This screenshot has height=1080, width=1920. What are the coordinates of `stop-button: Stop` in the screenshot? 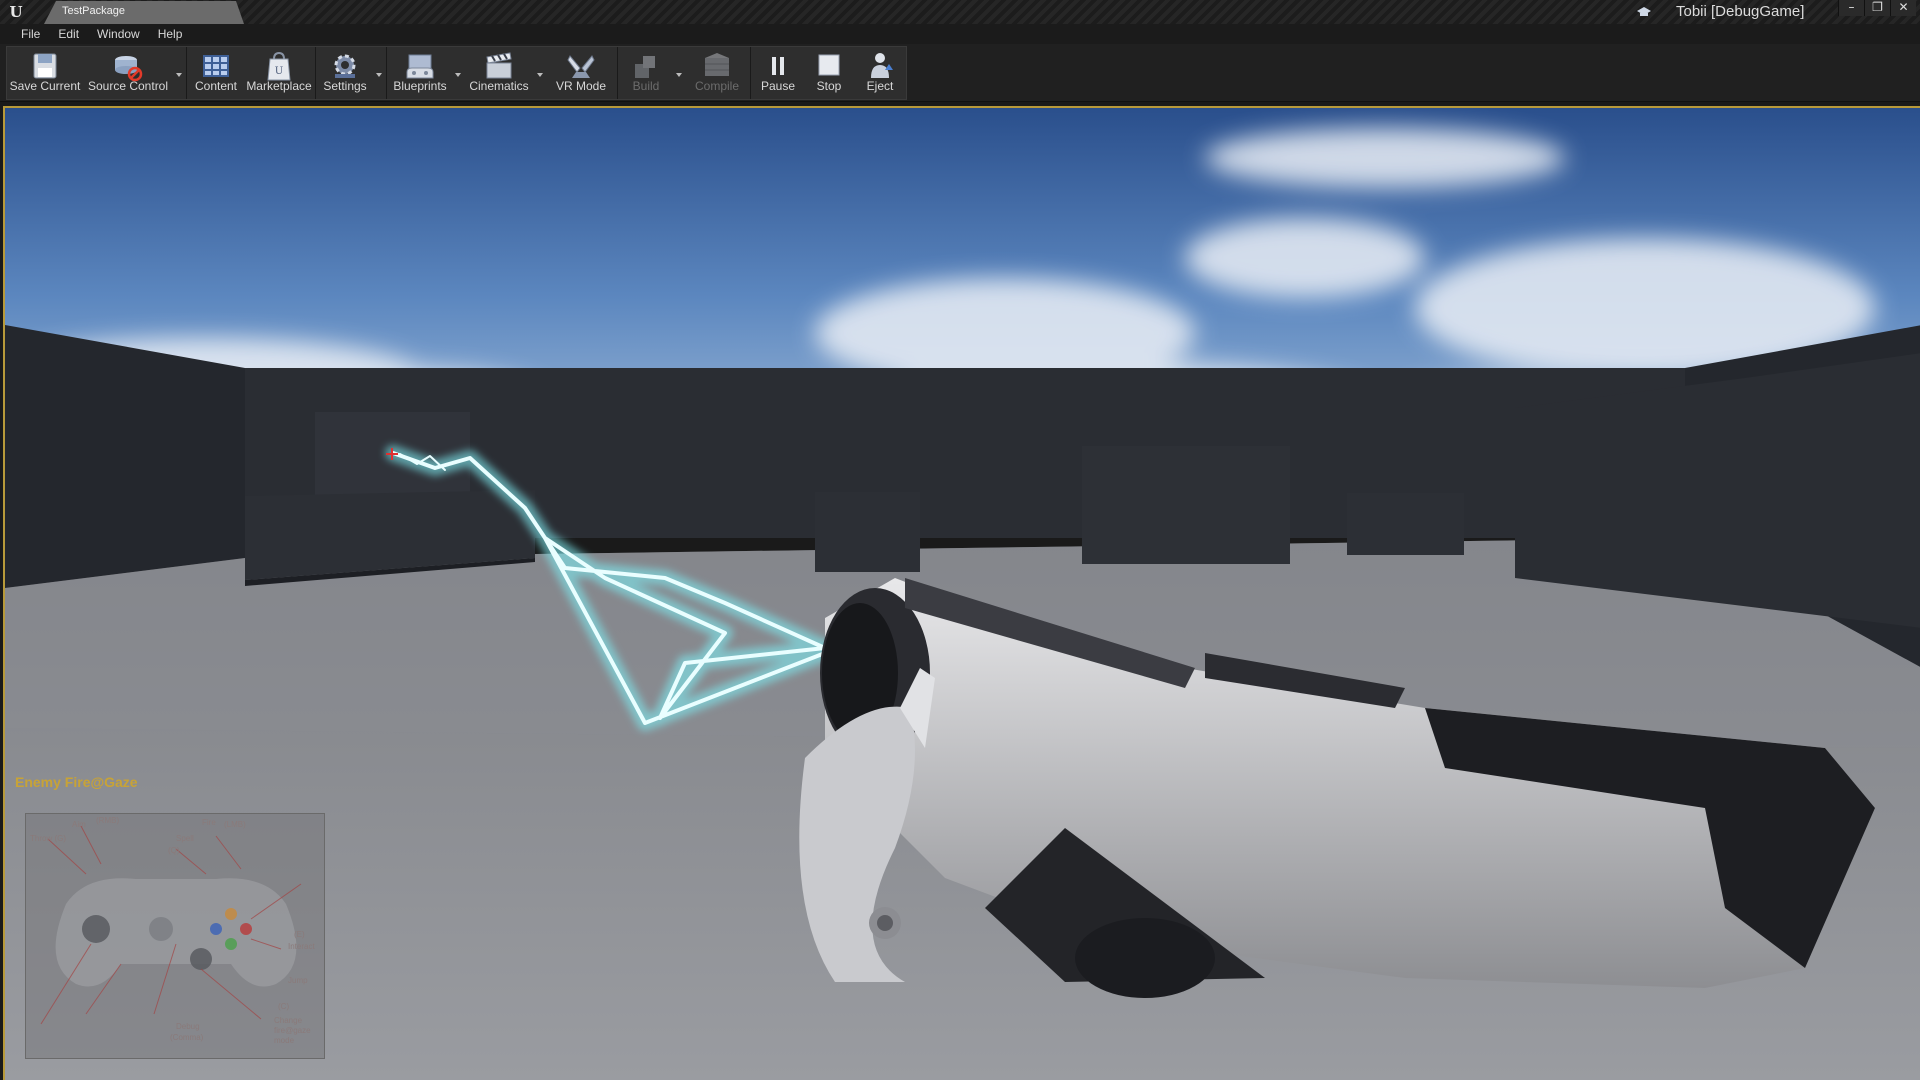 It's located at (829, 73).